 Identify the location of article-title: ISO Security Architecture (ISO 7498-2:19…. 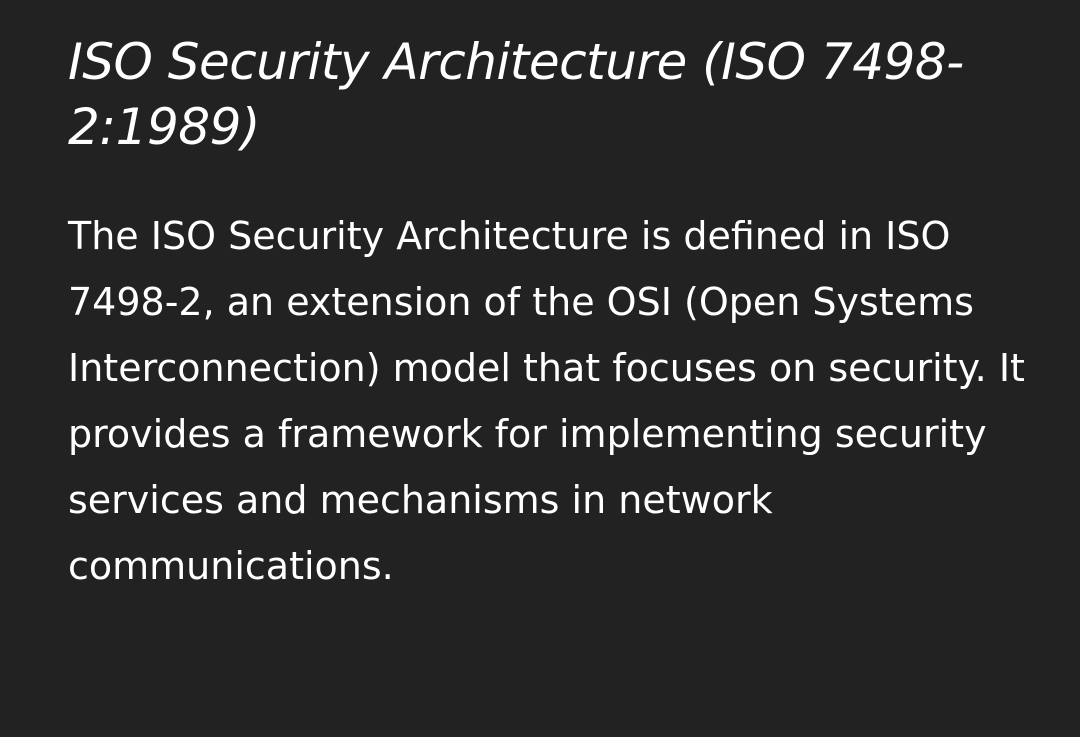
(516, 94).